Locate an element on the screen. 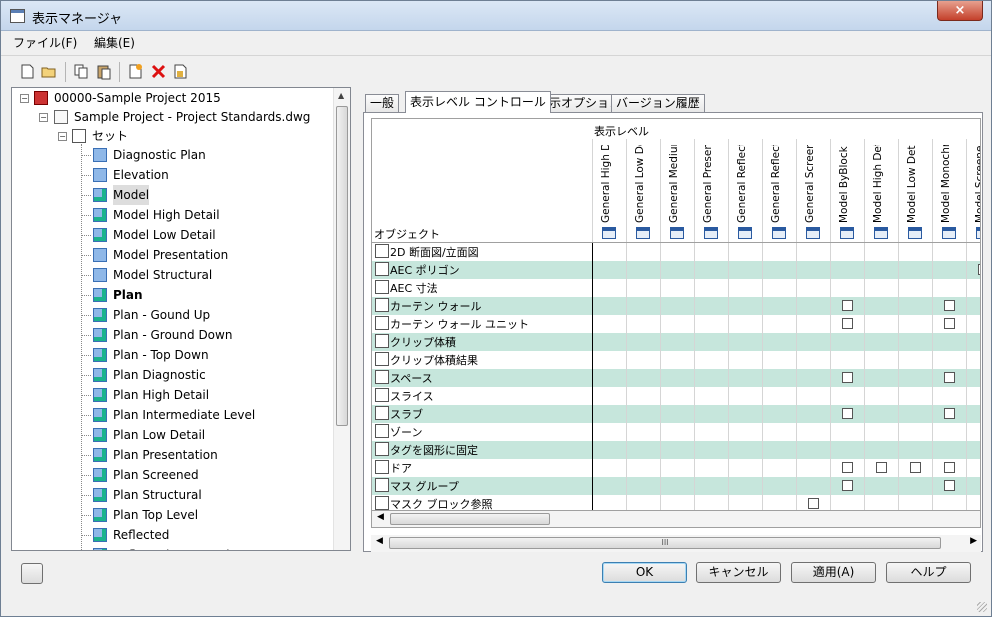 The width and height of the screenshot is (992, 617). display-rep-column-header: General Presentation is located at coordinates (711, 191).